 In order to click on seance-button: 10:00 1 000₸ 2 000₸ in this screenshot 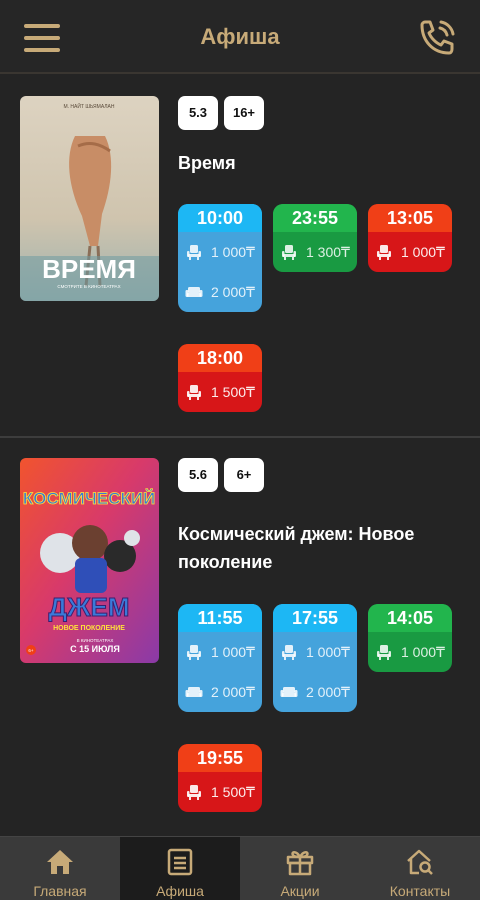, I will do `click(220, 258)`.